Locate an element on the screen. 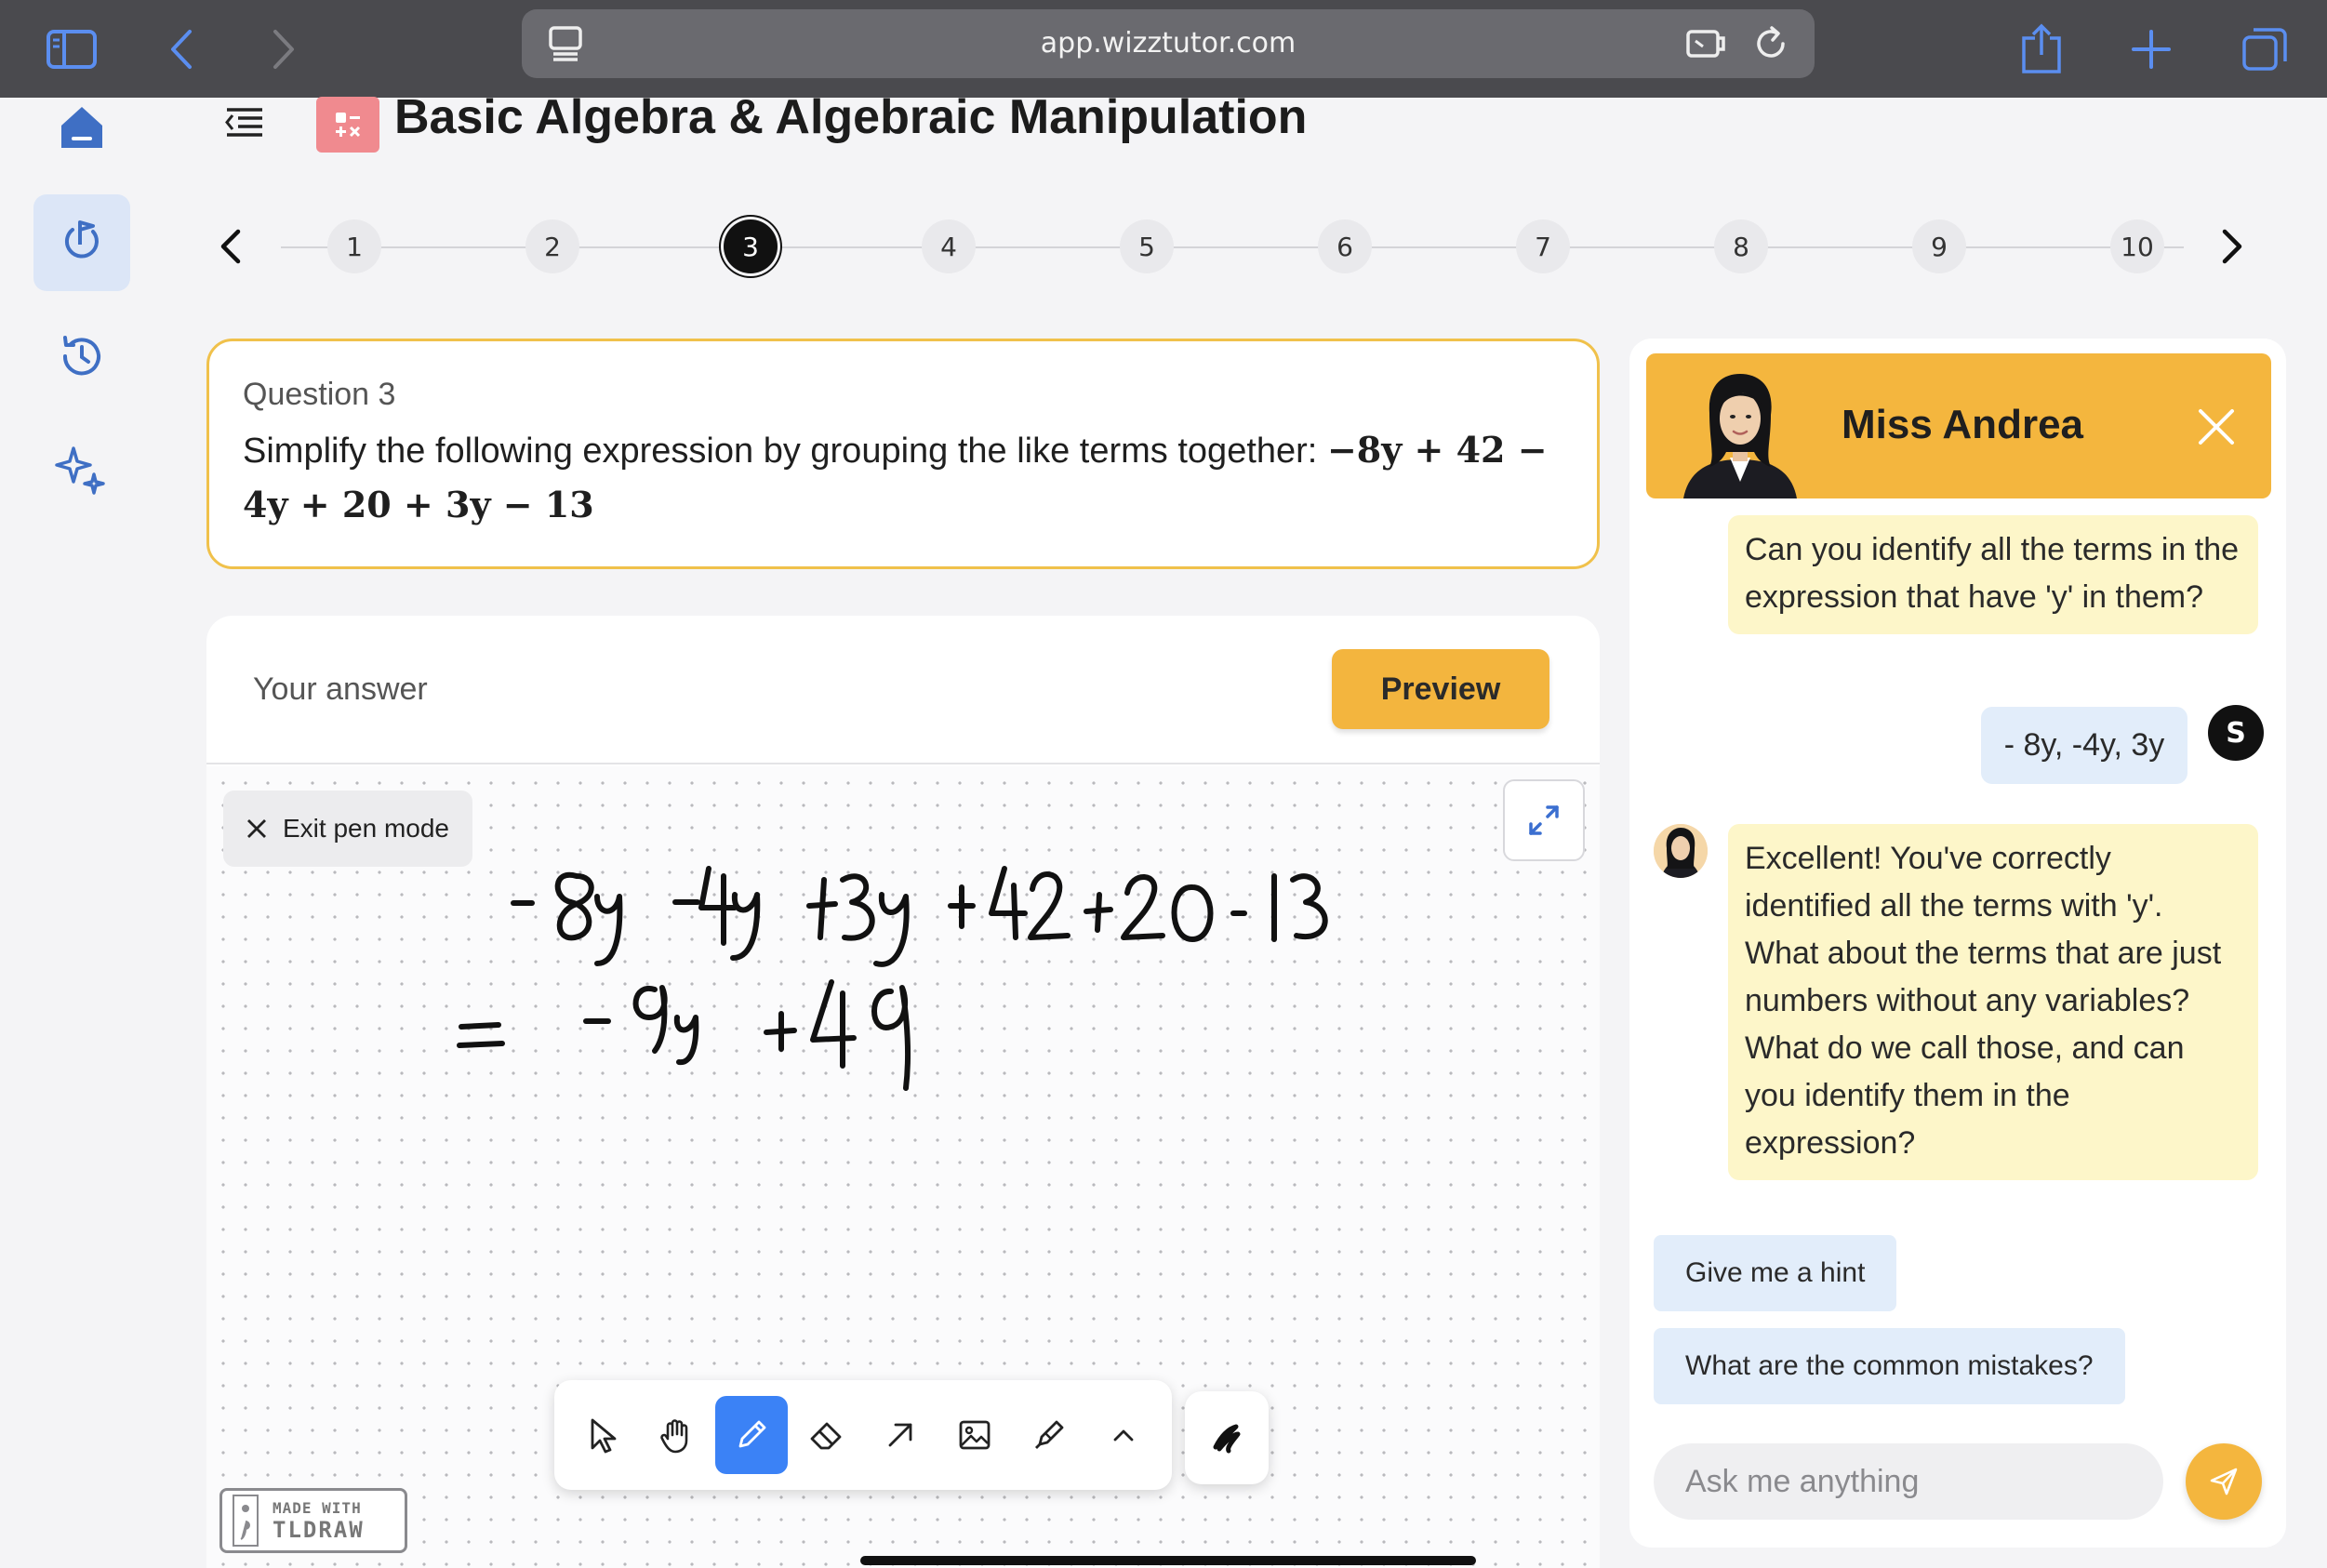 The height and width of the screenshot is (1568, 2327). share-icon is located at coordinates (2041, 49).